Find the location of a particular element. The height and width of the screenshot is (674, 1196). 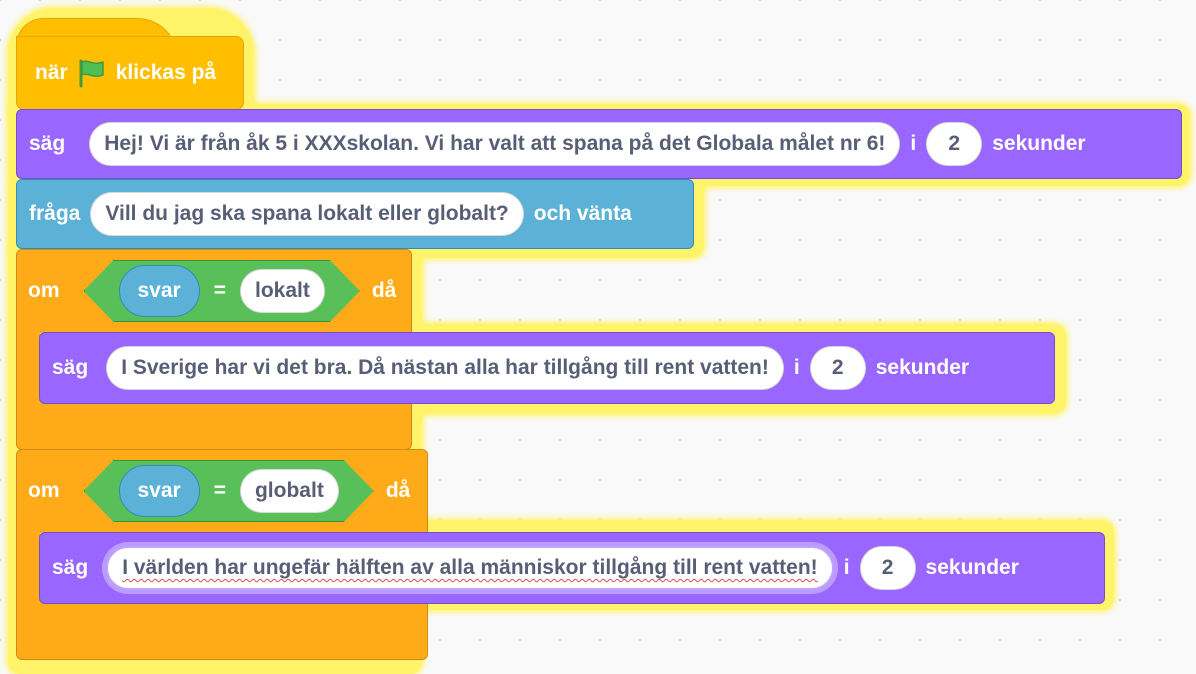

ask-label: fråga is located at coordinates (55, 213).